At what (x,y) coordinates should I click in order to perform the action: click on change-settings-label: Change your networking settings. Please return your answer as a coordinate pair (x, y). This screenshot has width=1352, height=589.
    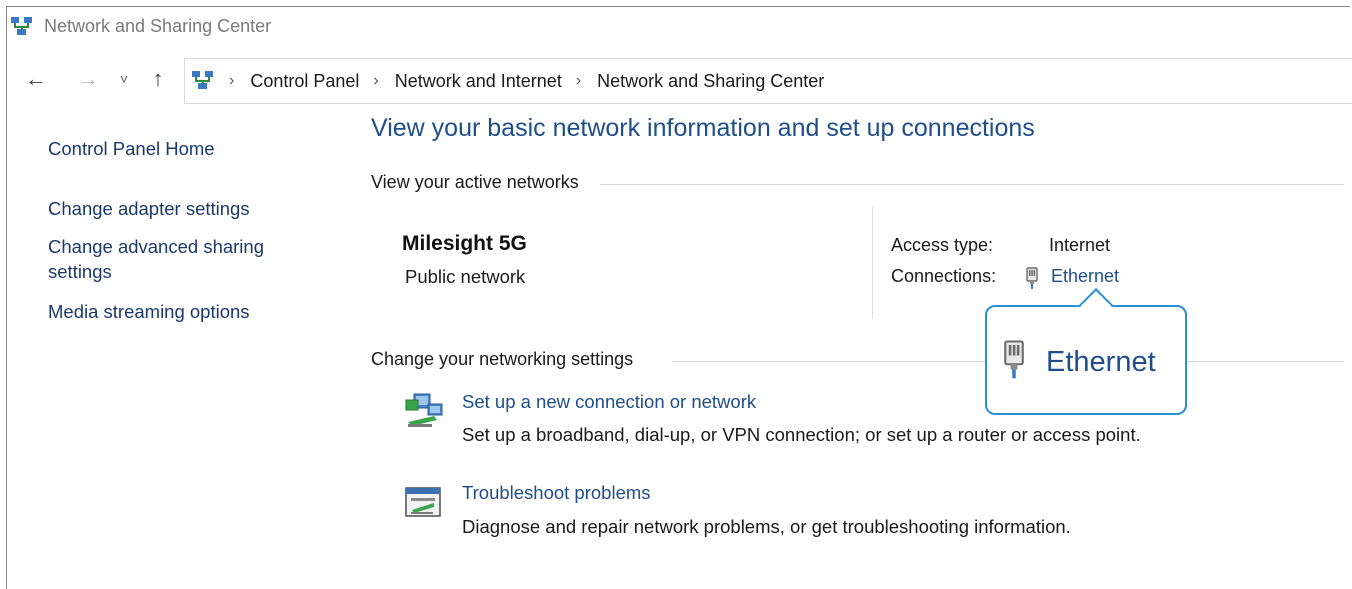
    Looking at the image, I should click on (507, 359).